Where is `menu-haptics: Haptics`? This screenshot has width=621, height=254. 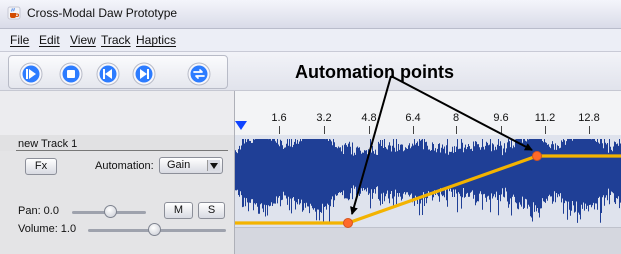 menu-haptics: Haptics is located at coordinates (156, 40).